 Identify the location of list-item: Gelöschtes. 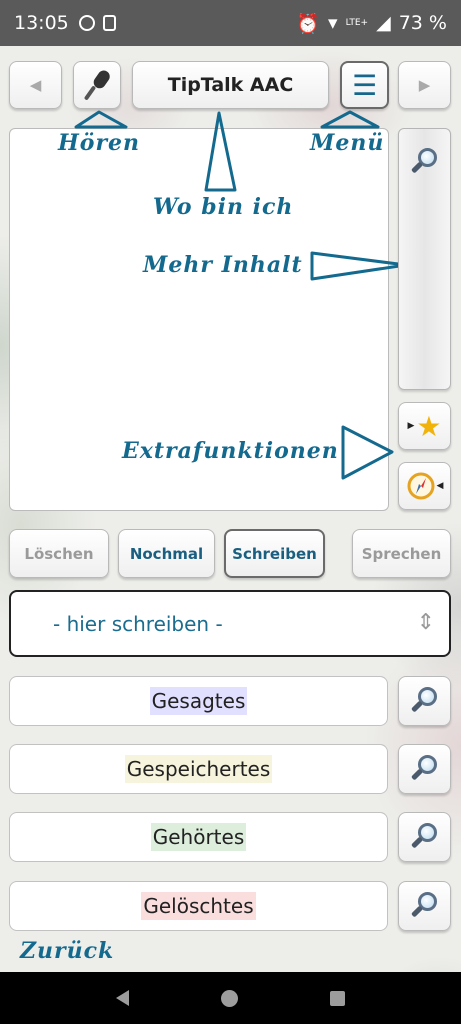
(198, 906).